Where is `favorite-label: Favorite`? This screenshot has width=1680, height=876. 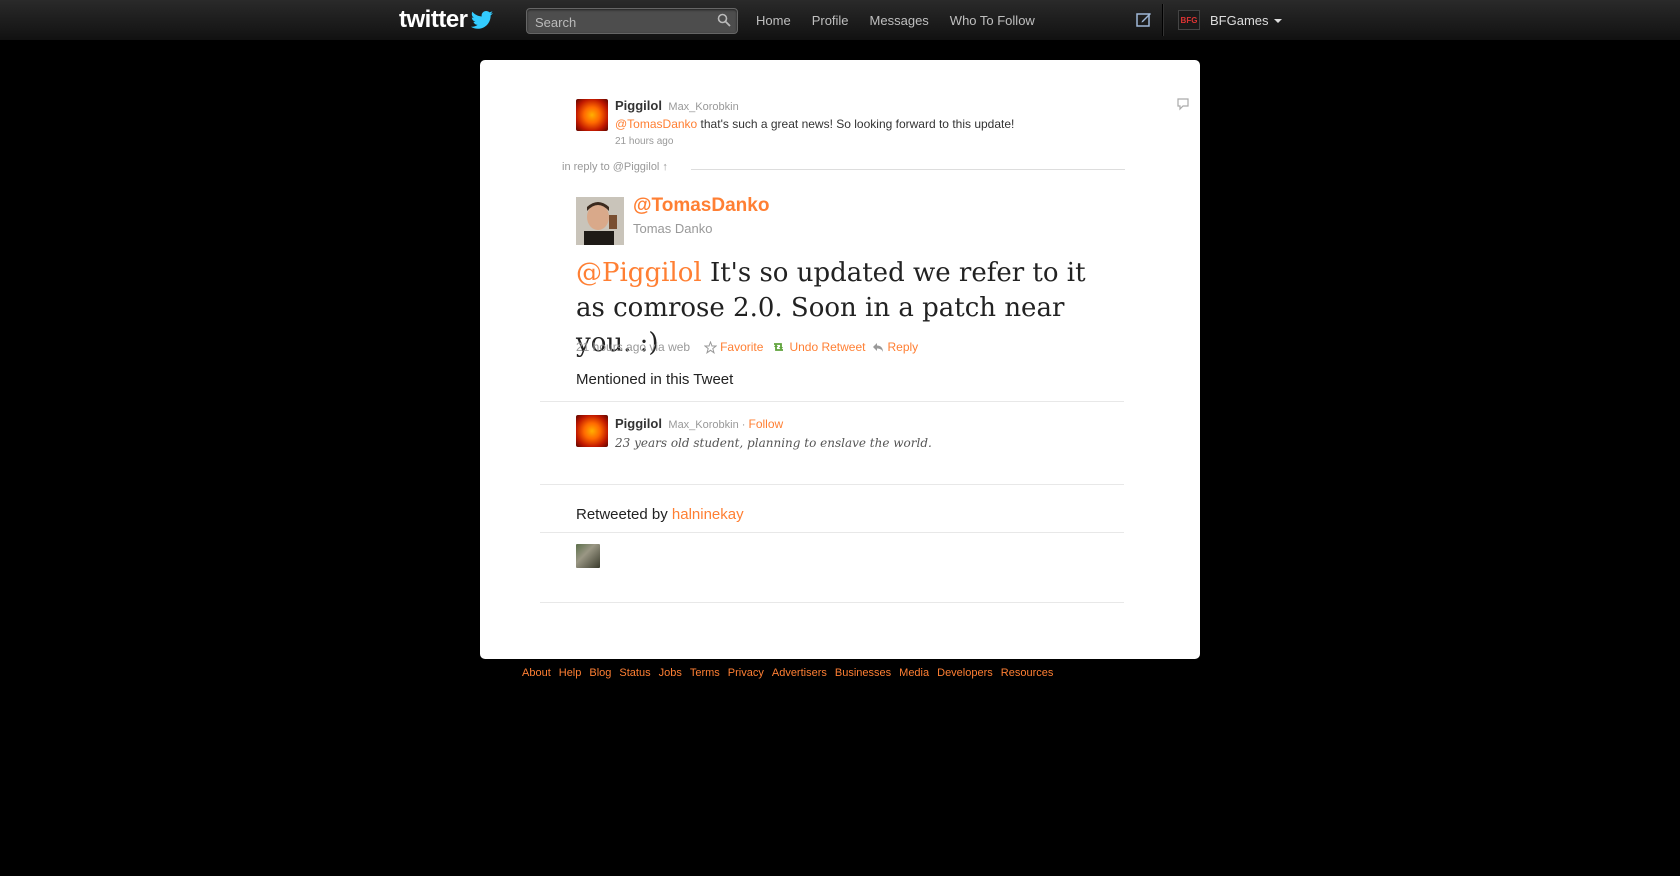
favorite-label: Favorite is located at coordinates (742, 347).